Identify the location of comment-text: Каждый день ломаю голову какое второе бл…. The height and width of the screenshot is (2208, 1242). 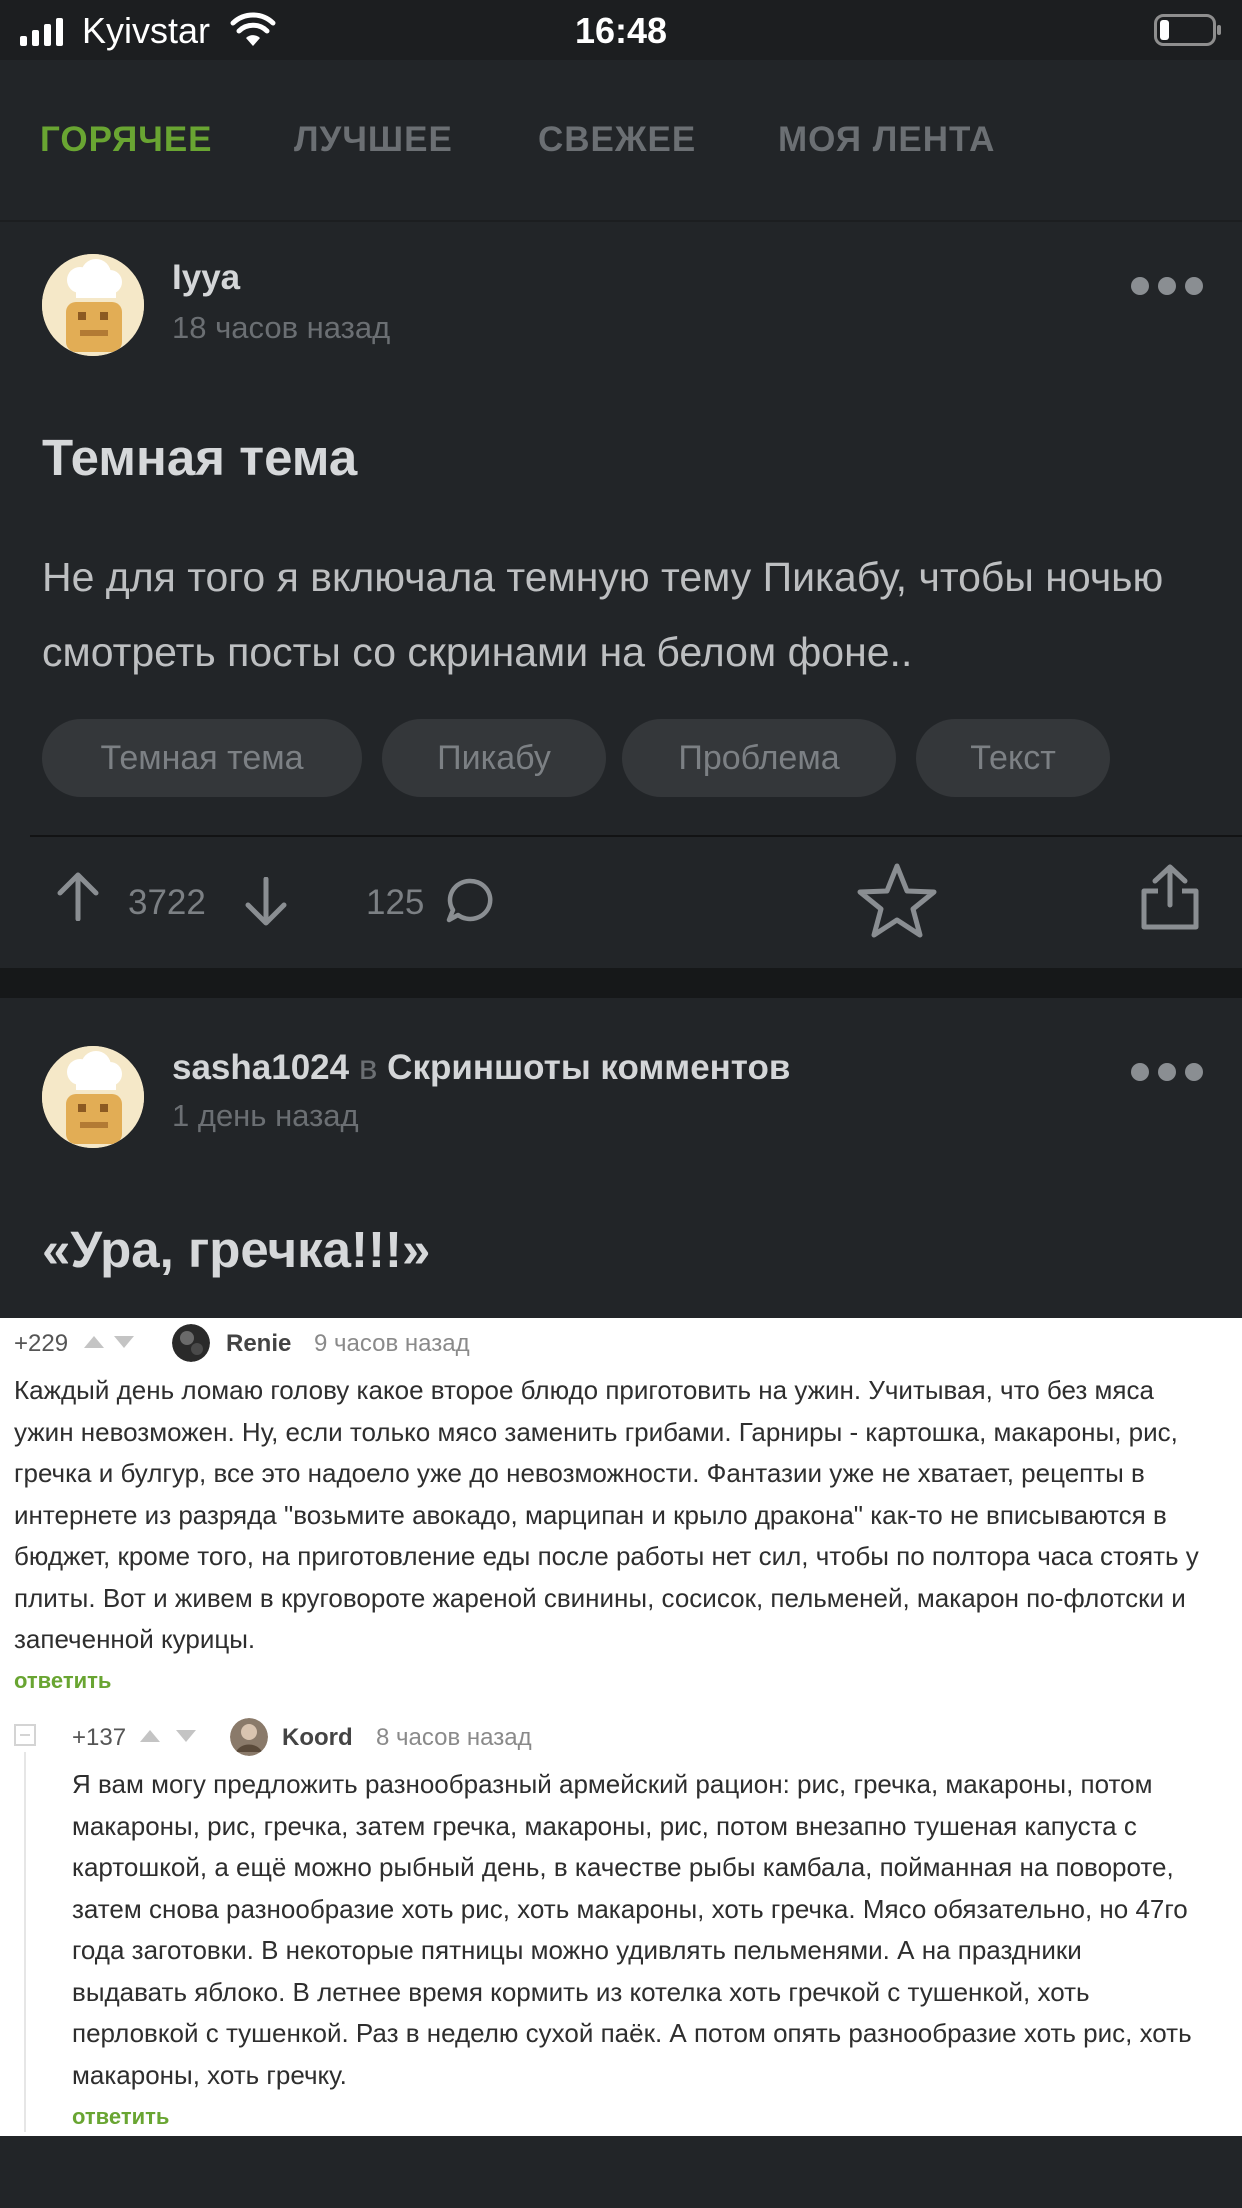
(606, 1515).